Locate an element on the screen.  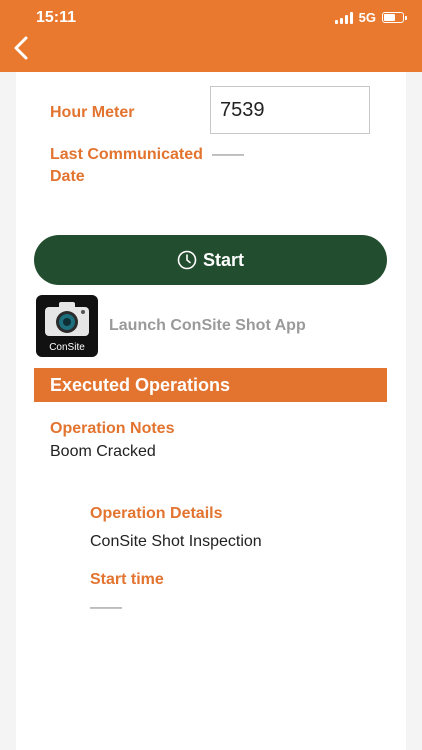
operation-notes-value: Boom Cracked is located at coordinates (103, 451).